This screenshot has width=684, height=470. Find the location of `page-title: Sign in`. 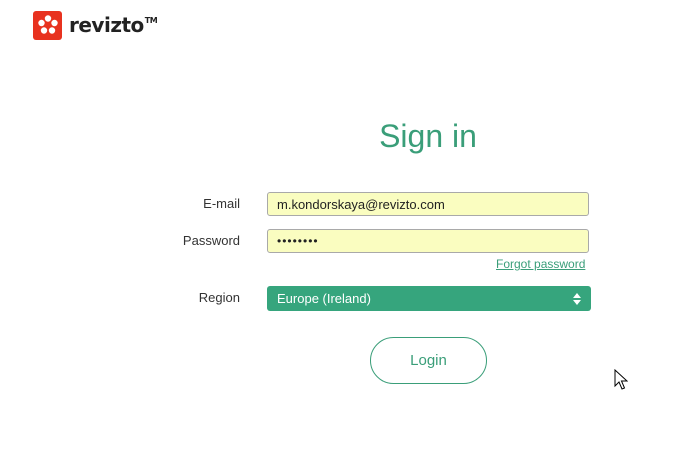

page-title: Sign in is located at coordinates (428, 136).